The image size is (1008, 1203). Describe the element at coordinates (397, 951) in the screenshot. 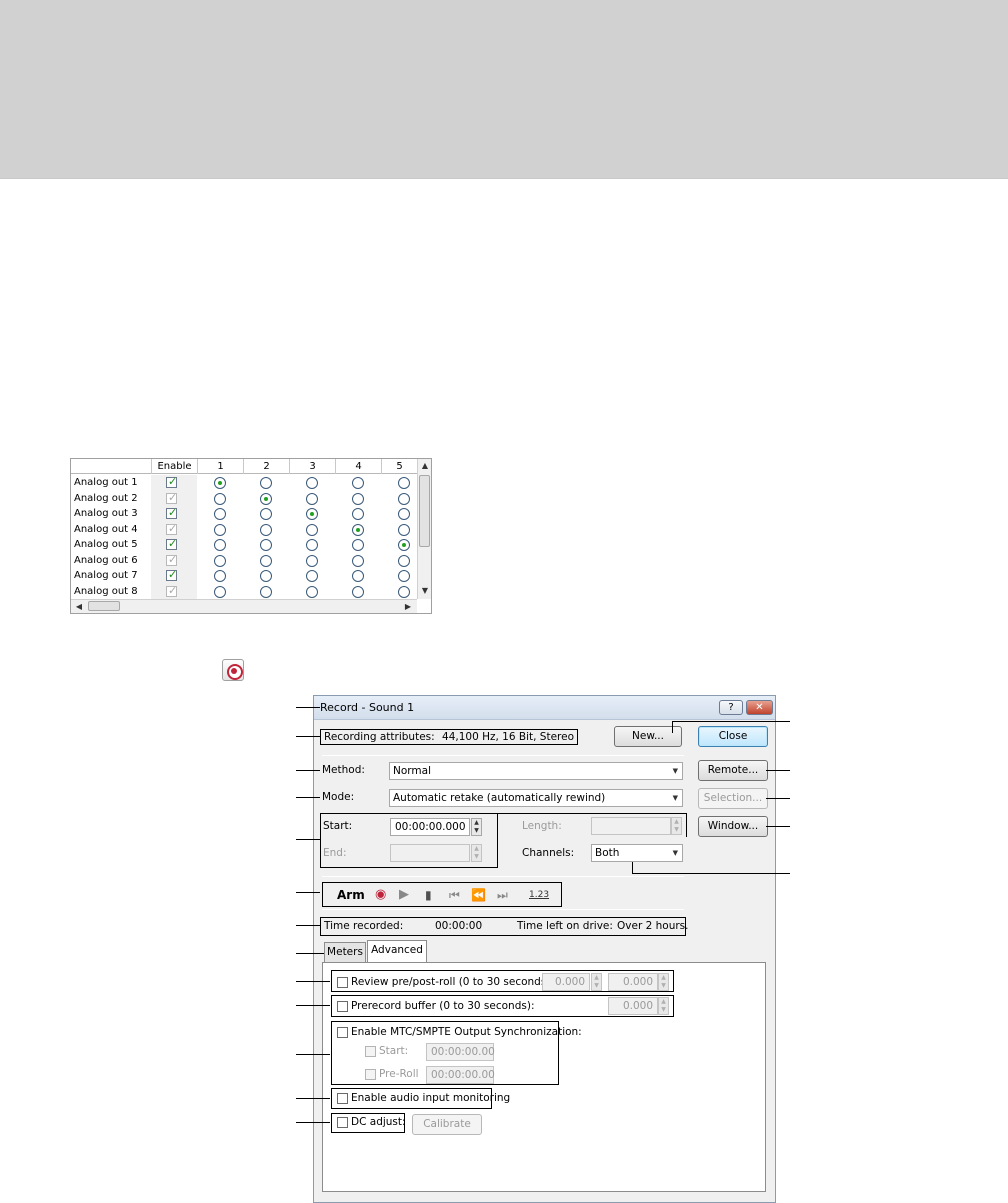

I see `tab-advanced: Advanced` at that location.